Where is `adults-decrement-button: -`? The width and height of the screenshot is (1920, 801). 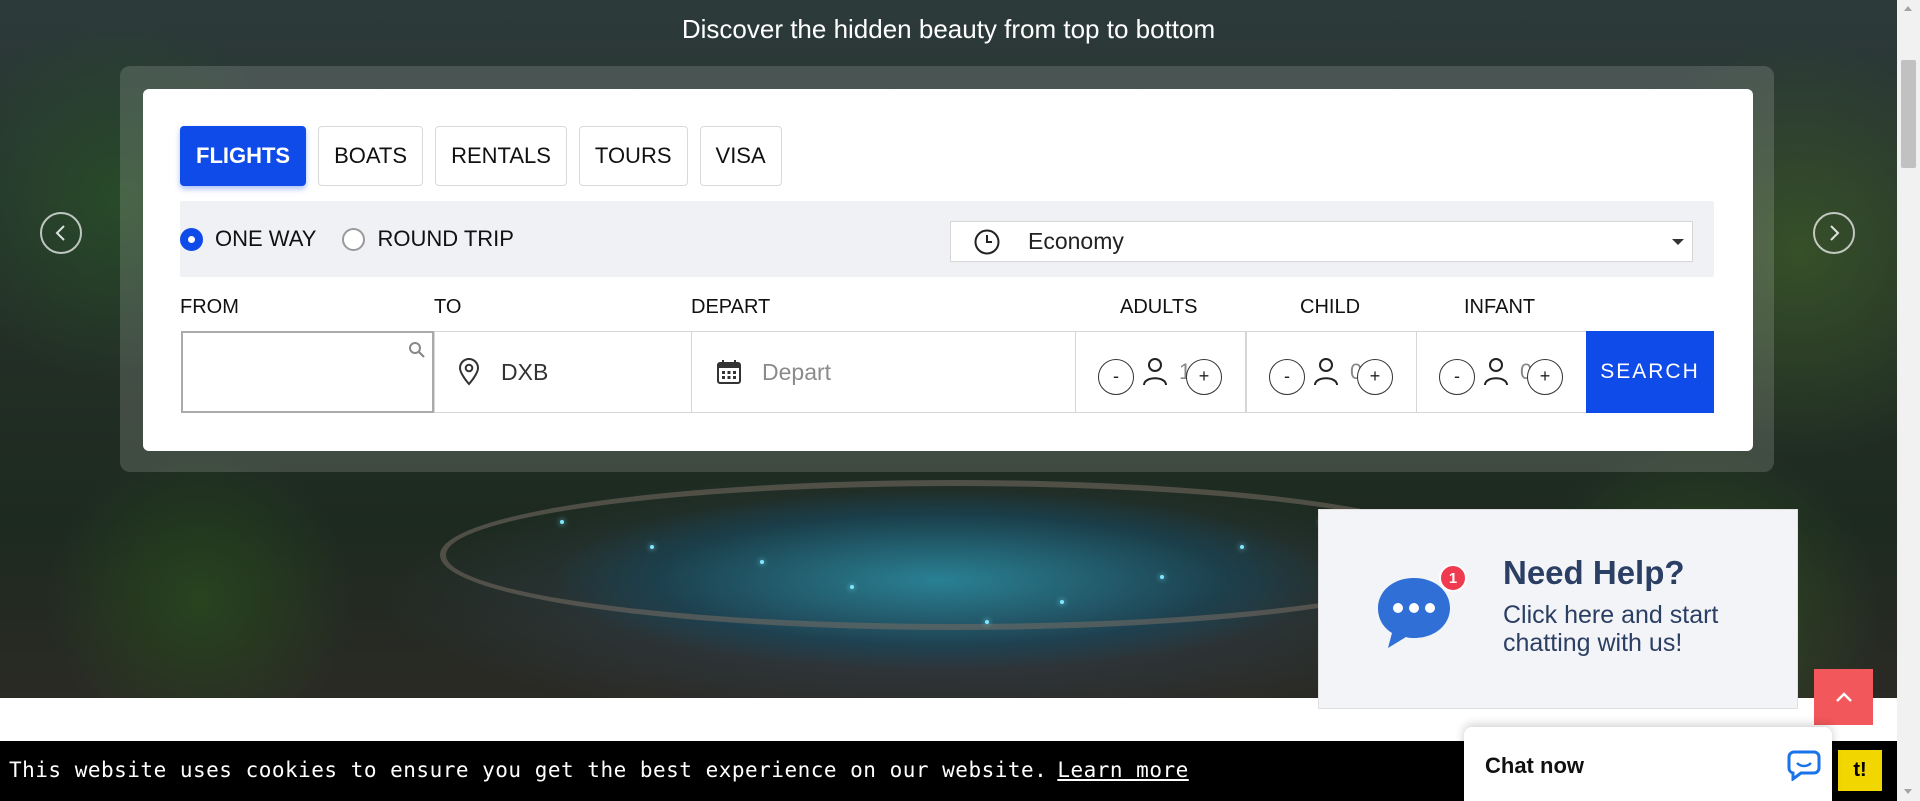 adults-decrement-button: - is located at coordinates (1116, 377).